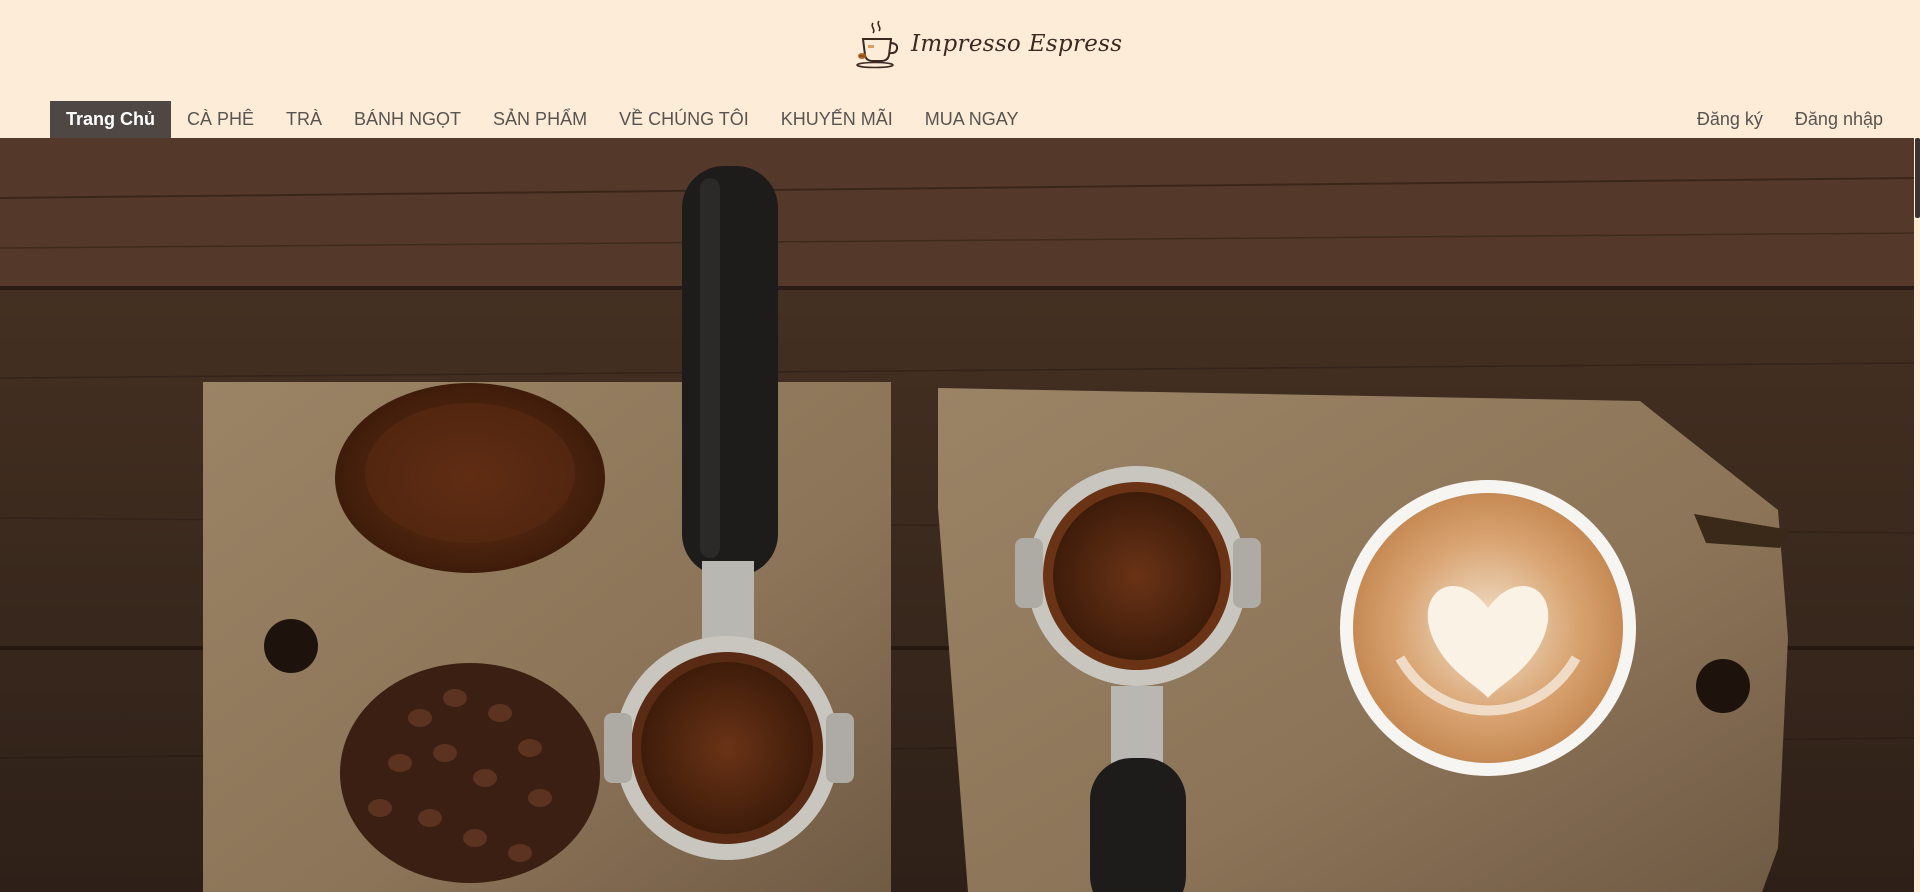  I want to click on nav-item-coffee: CÀ PHÊ, so click(220, 119).